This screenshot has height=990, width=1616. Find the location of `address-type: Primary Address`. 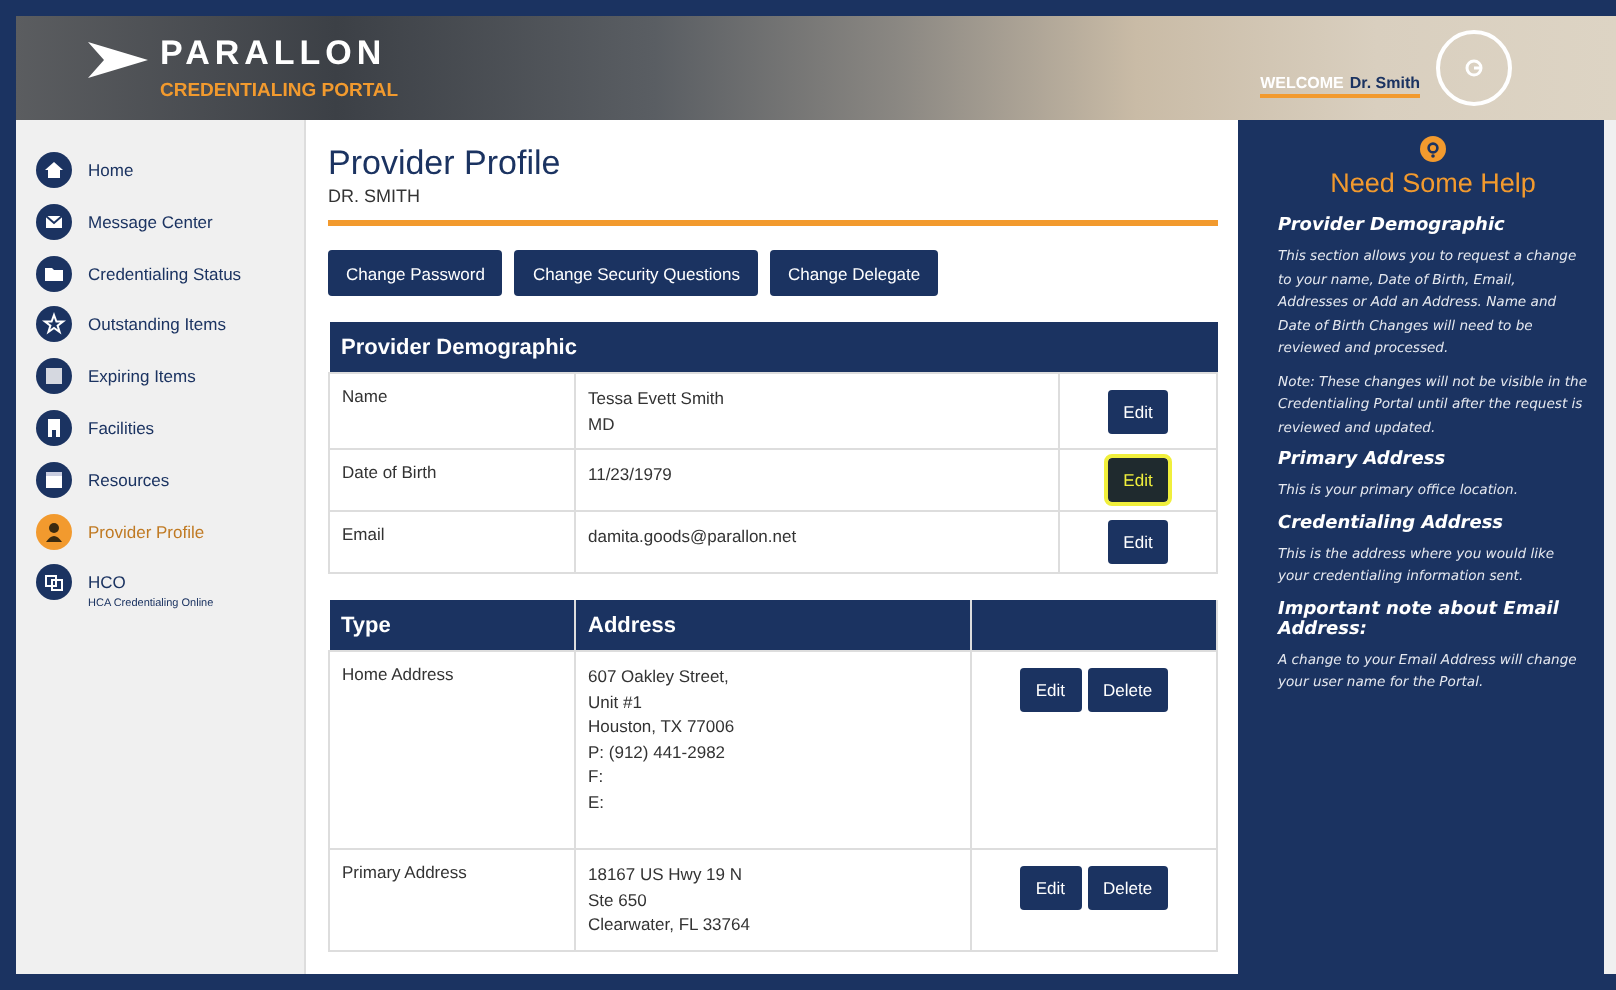

address-type: Primary Address is located at coordinates (404, 872).